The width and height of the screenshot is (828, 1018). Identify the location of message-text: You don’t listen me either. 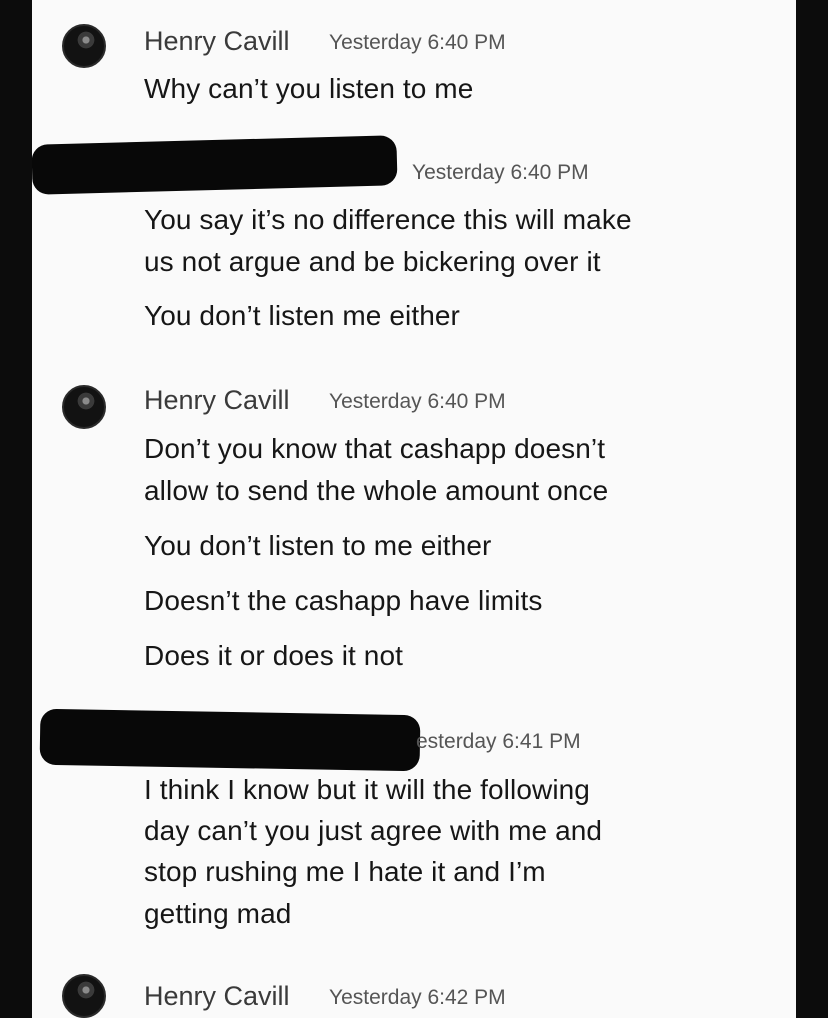
(302, 315).